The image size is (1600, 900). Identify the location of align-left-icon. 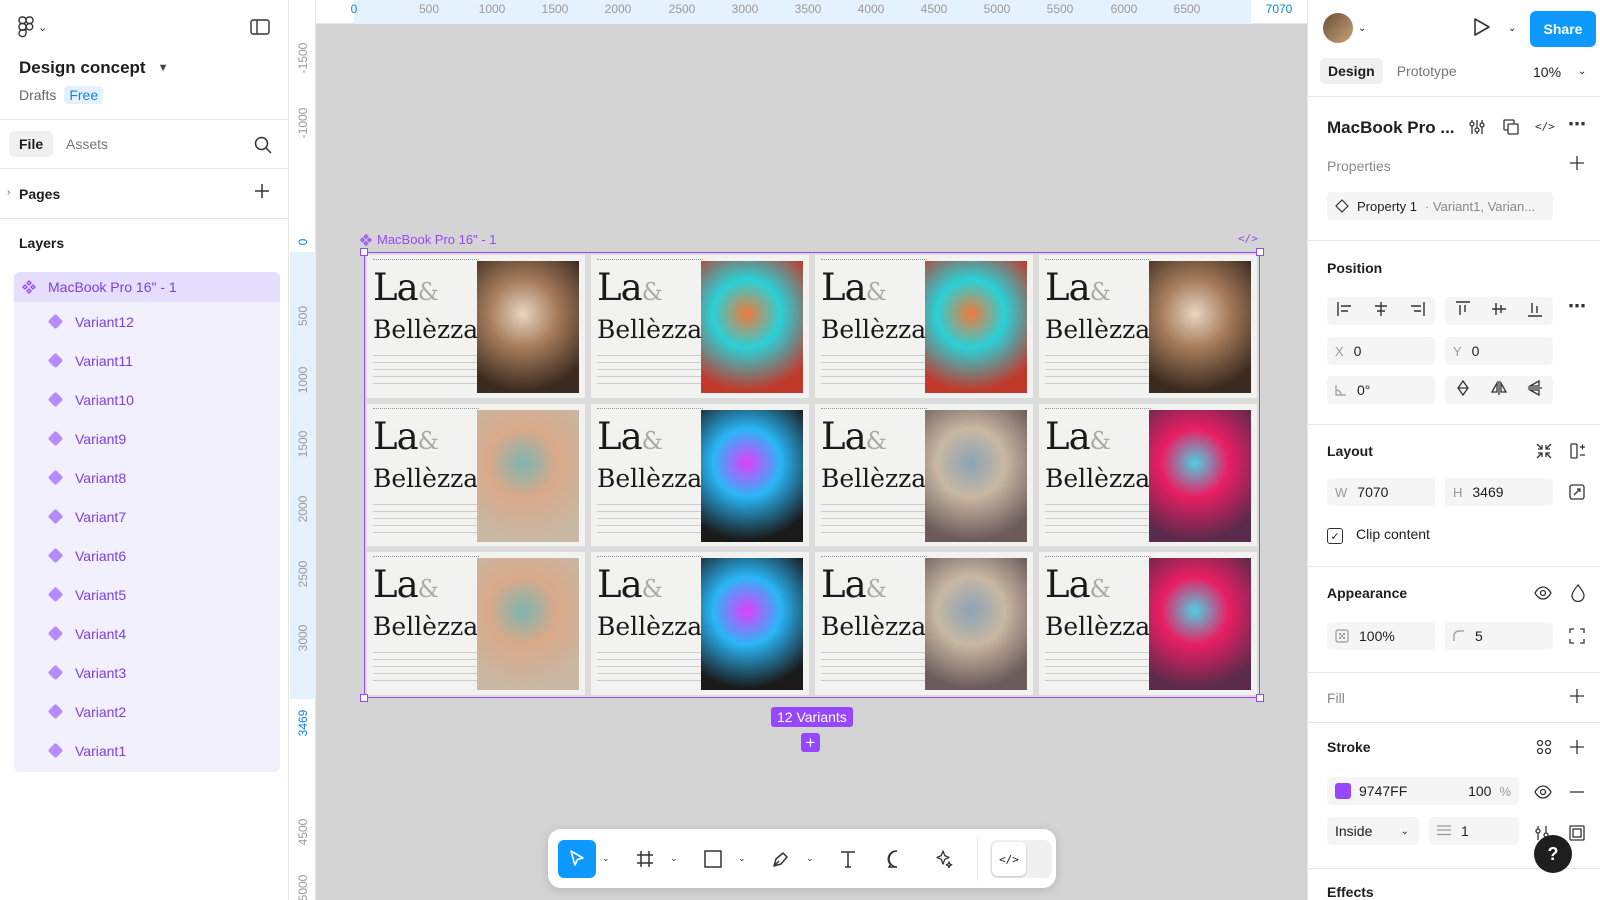
(1345, 311).